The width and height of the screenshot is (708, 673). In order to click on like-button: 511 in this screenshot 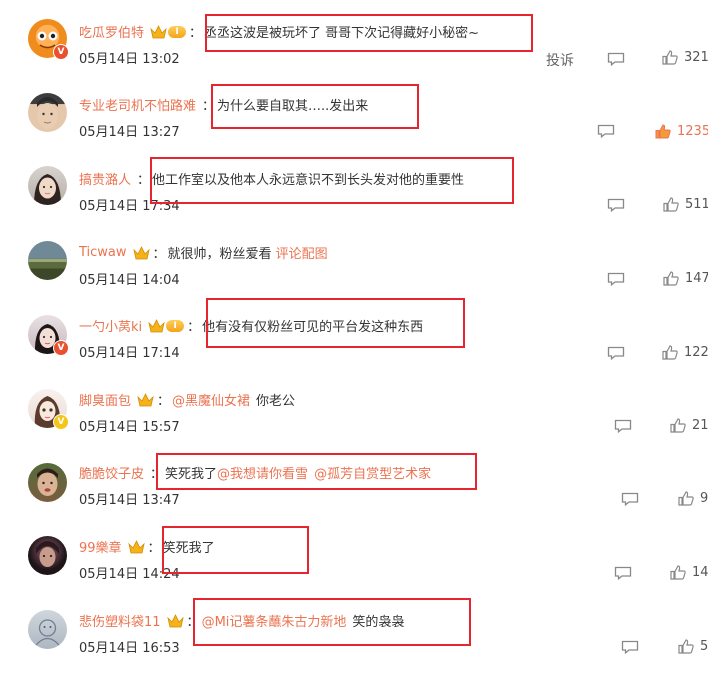, I will do `click(685, 204)`.